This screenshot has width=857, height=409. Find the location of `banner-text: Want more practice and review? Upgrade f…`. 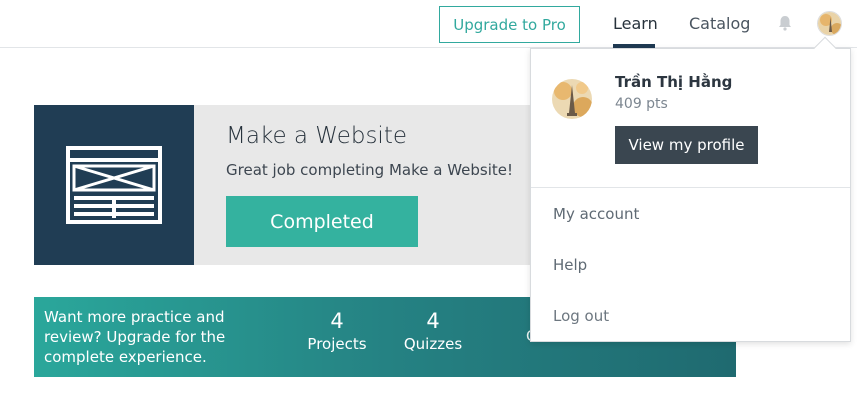

banner-text: Want more practice and review? Upgrade f… is located at coordinates (135, 337).